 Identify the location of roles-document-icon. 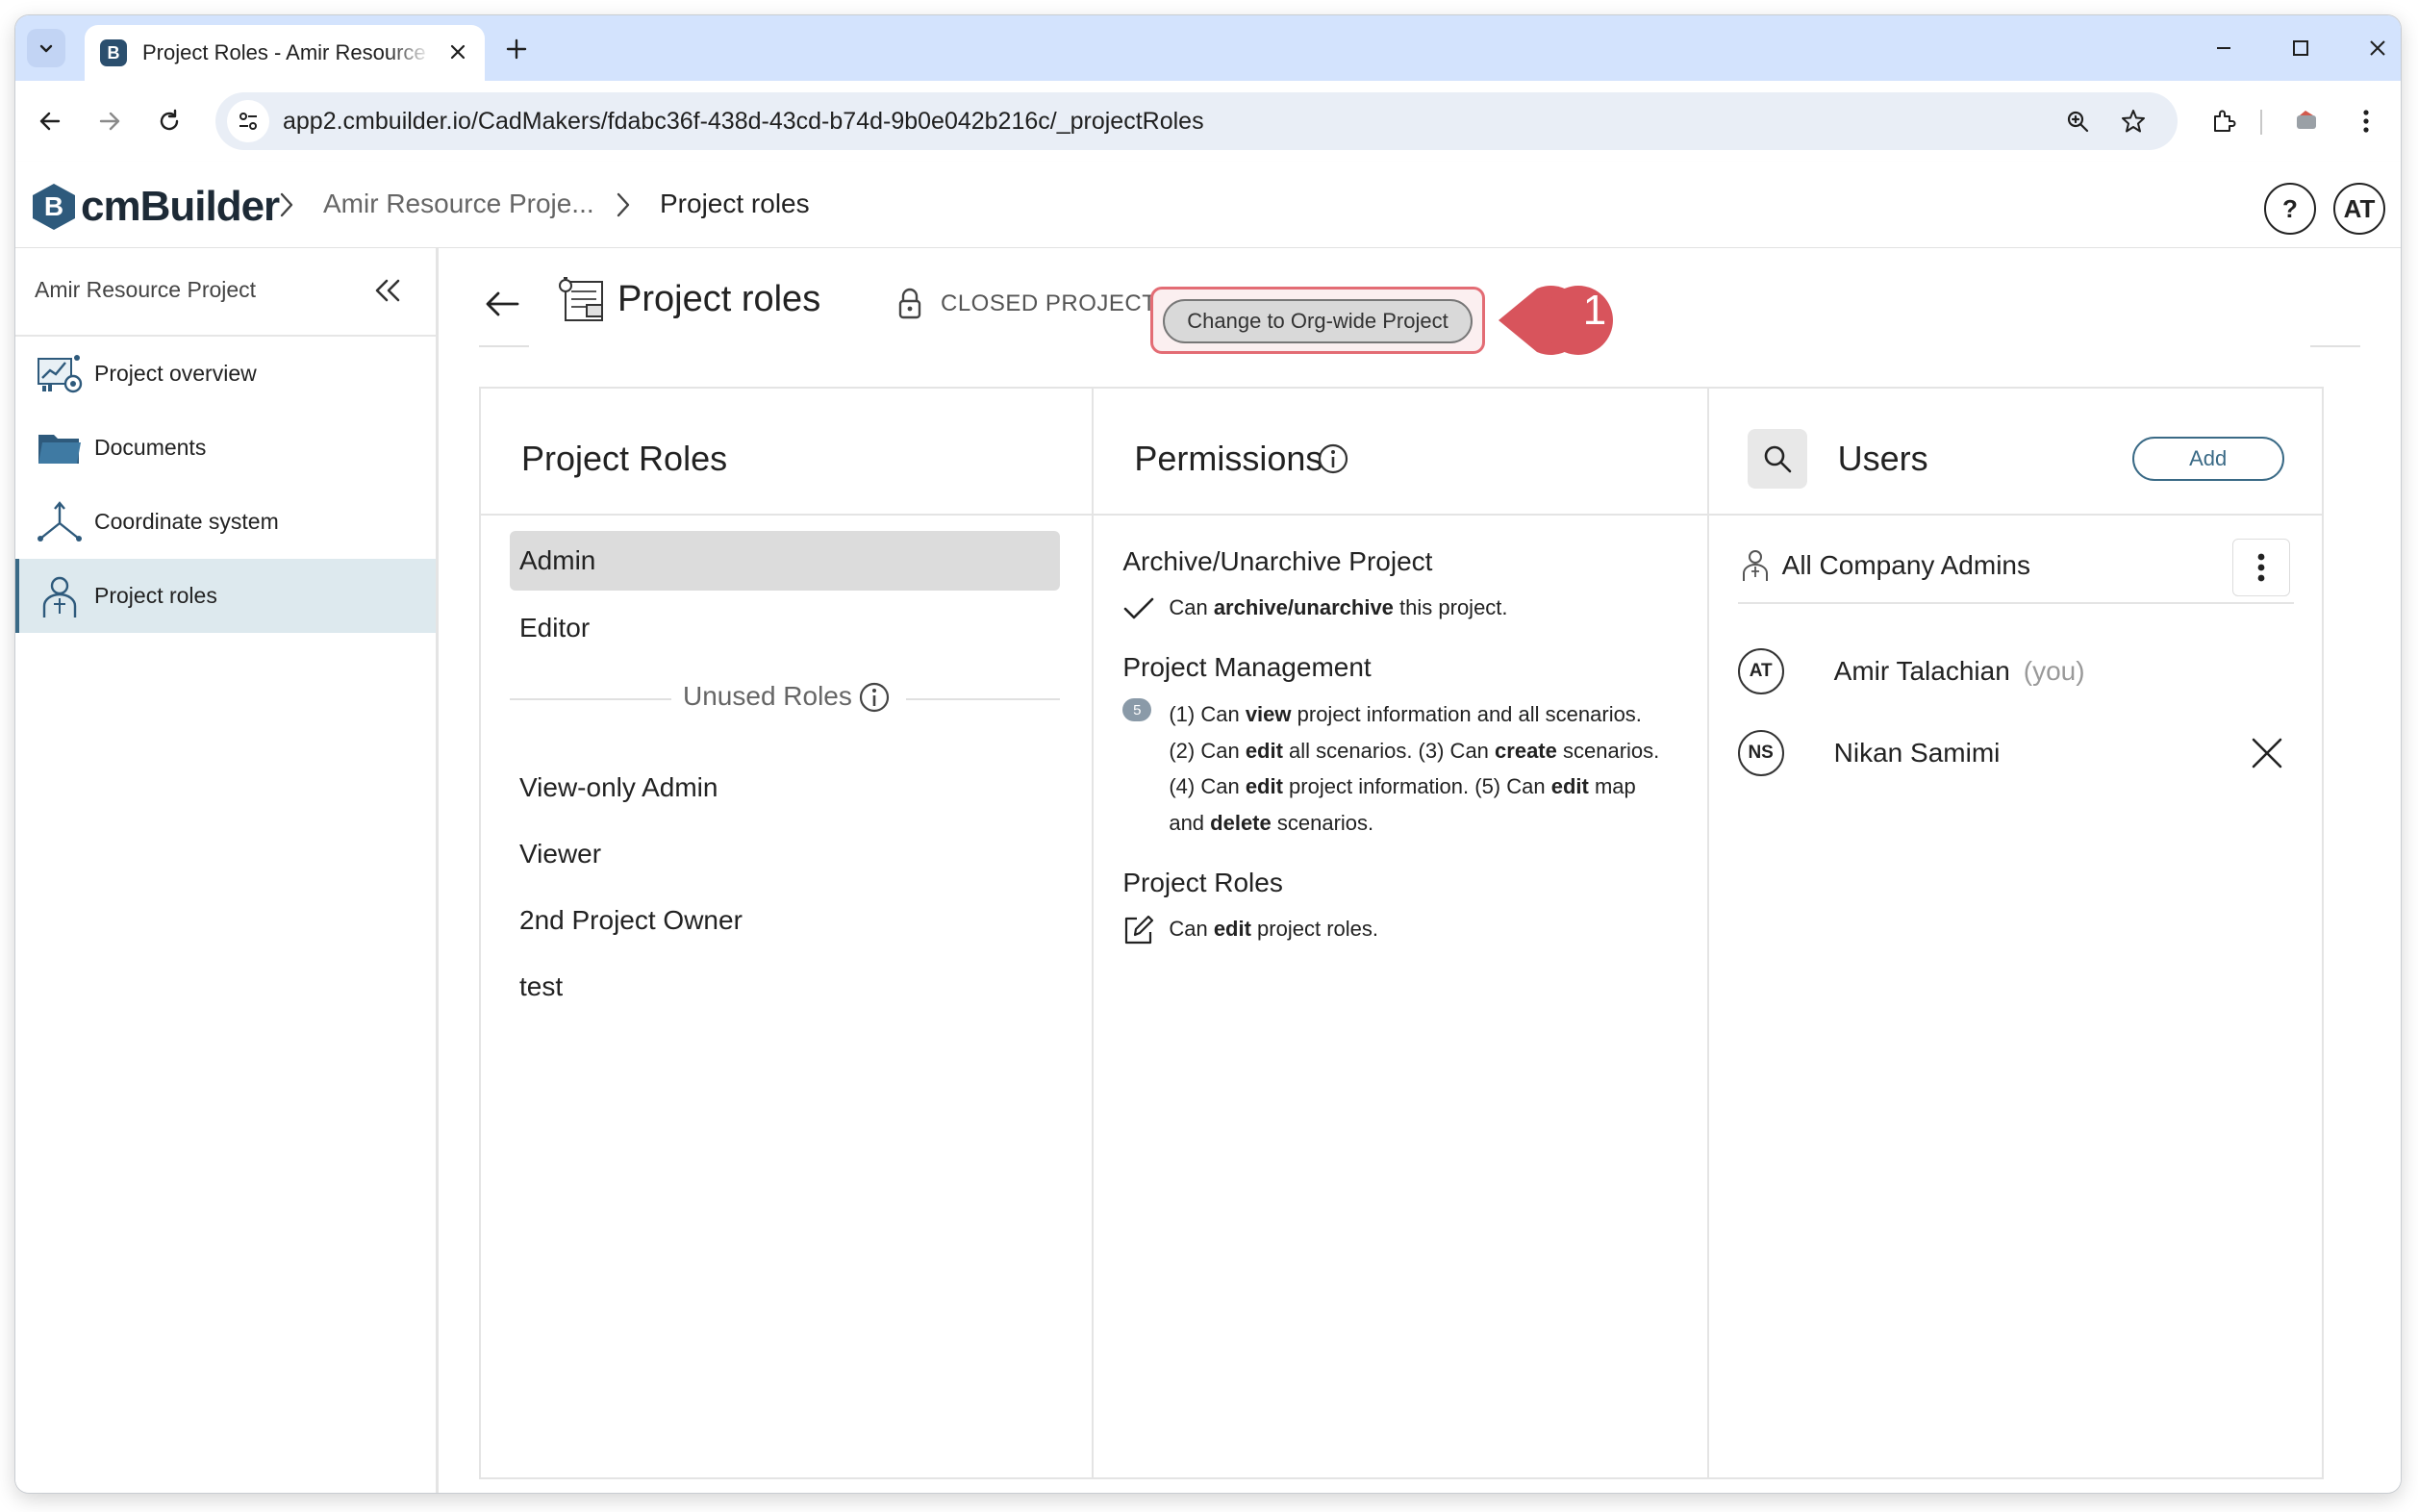
(583, 300).